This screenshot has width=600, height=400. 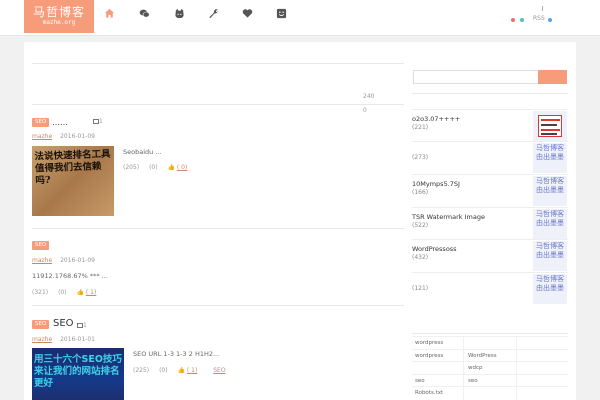 I want to click on search-button, so click(x=552, y=77).